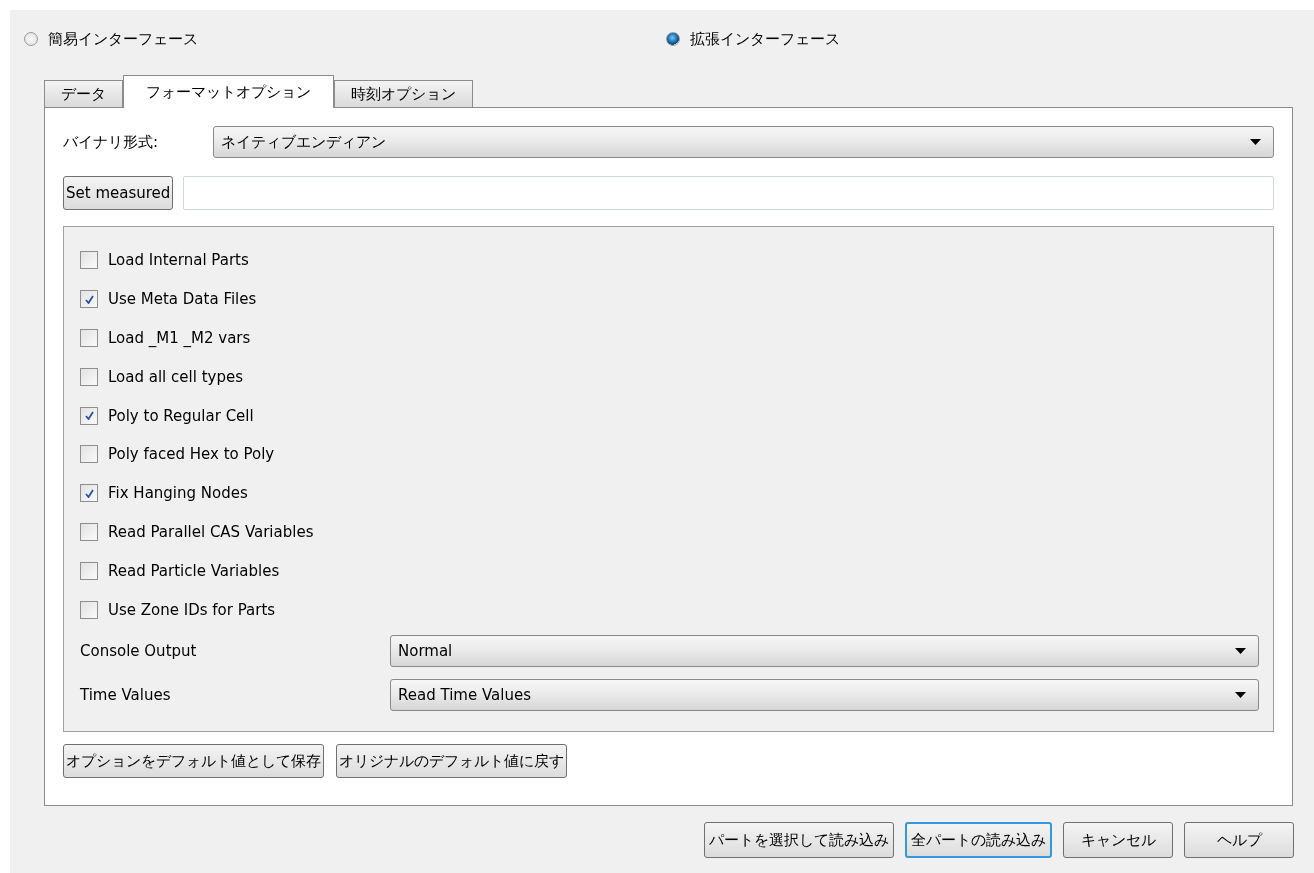 This screenshot has width=1314, height=873. Describe the element at coordinates (126, 694) in the screenshot. I see `field-label: Time Values` at that location.